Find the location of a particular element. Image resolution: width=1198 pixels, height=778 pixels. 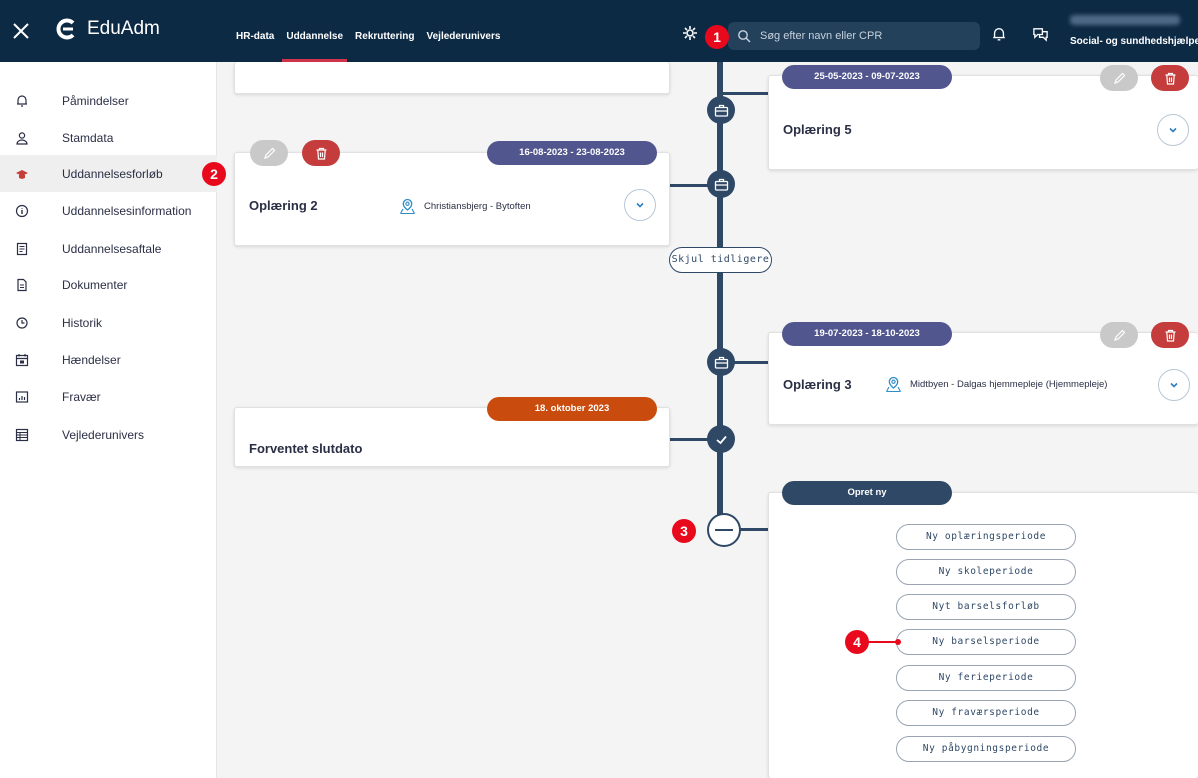

graduation-cap-icon is located at coordinates (22, 174).